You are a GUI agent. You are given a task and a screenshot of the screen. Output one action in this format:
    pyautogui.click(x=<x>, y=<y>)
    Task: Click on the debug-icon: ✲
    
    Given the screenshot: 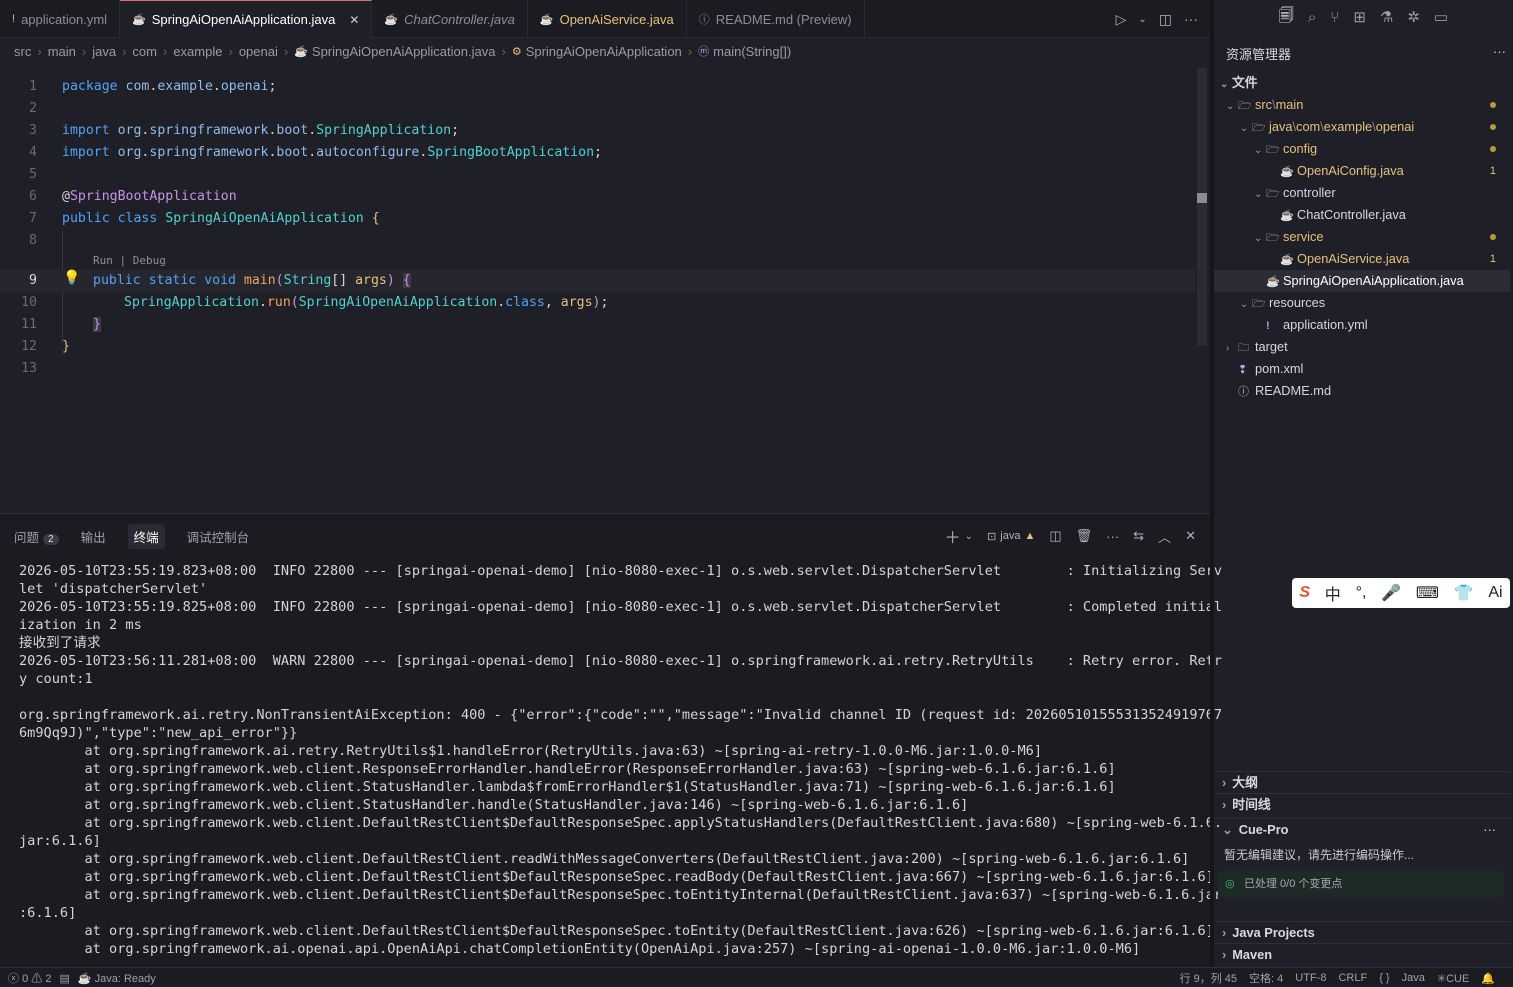 What is the action you would take?
    pyautogui.click(x=1413, y=17)
    